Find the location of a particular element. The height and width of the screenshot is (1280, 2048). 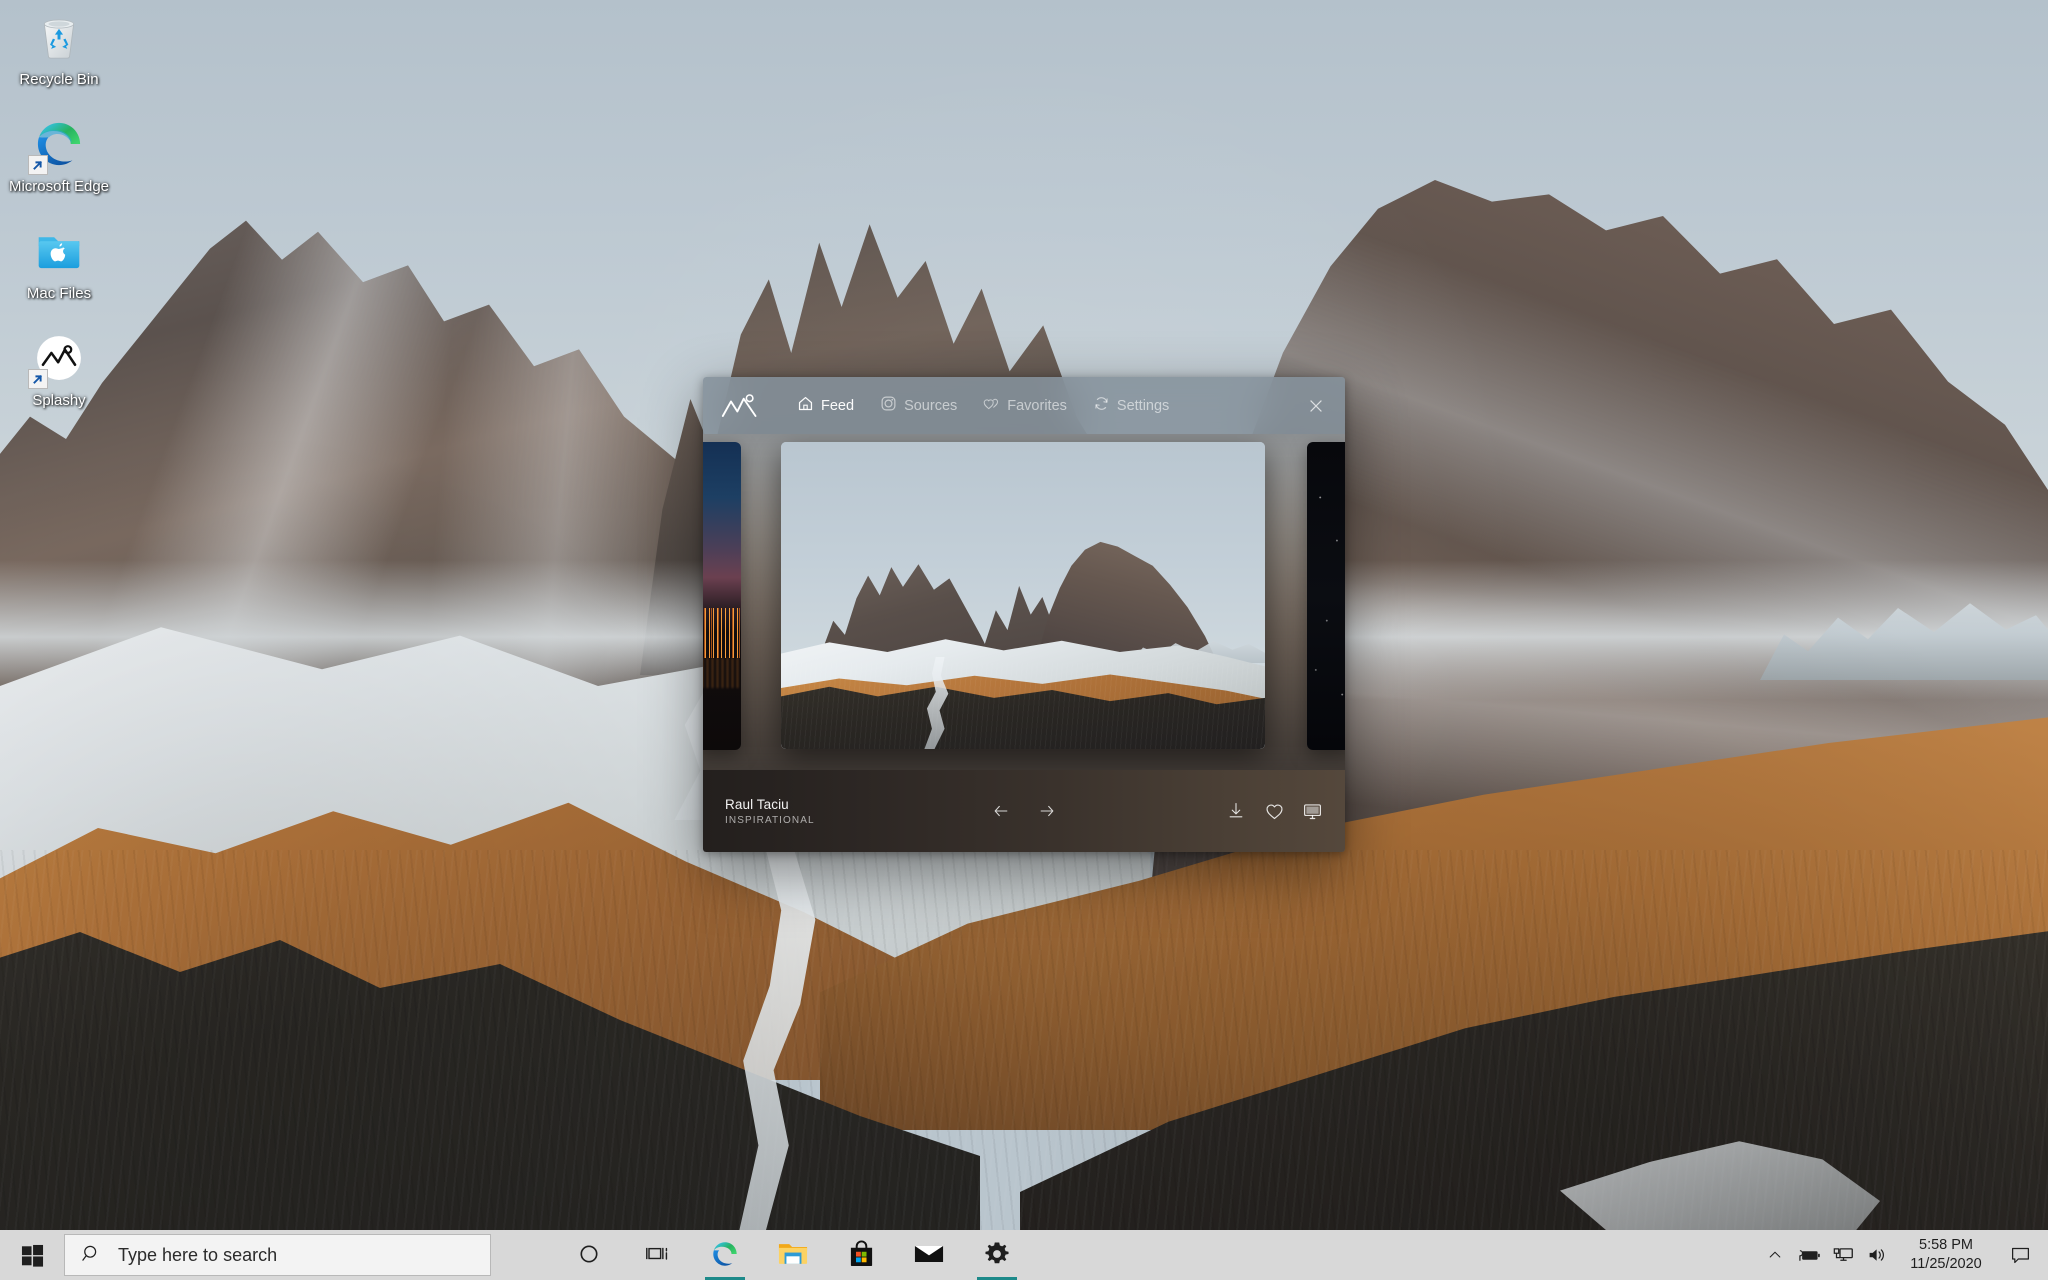

taskbar: Type here to search 5:58 PM 11/25/2020 is located at coordinates (1024, 1255).